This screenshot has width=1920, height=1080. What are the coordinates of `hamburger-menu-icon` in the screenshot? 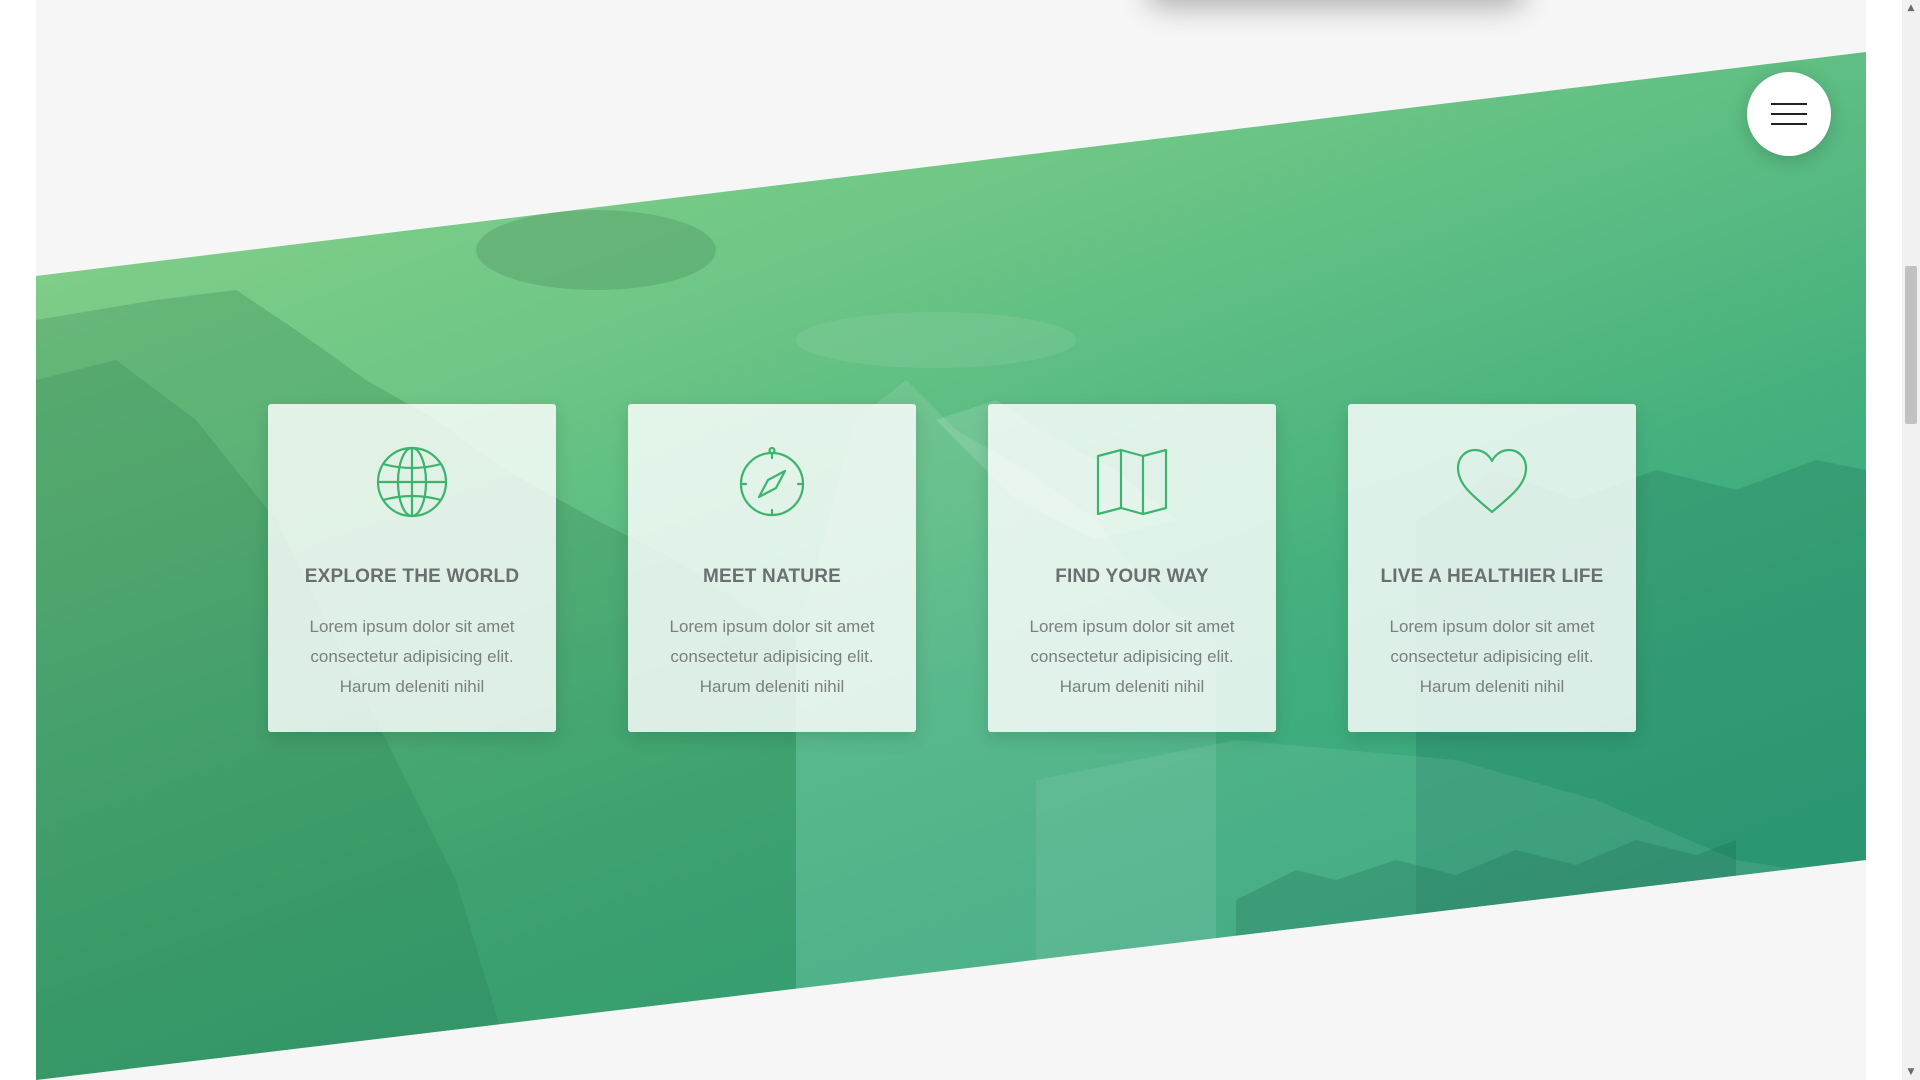 It's located at (1789, 114).